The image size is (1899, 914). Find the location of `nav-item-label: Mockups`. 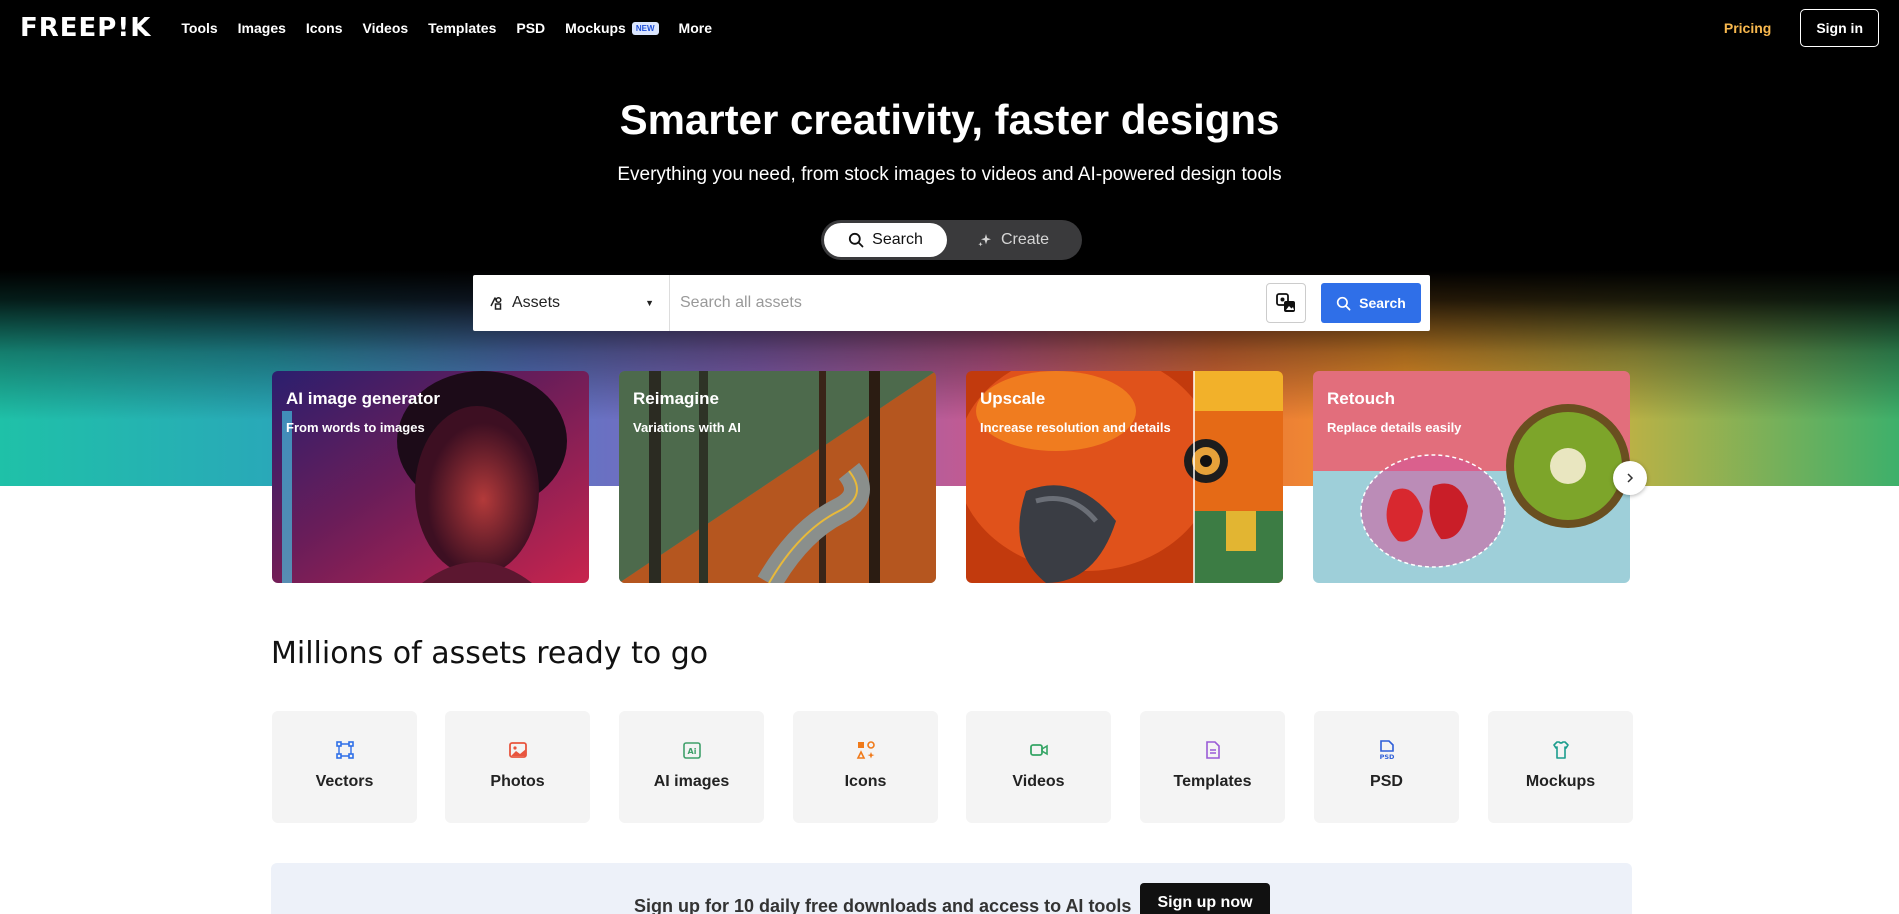

nav-item-label: Mockups is located at coordinates (595, 28).